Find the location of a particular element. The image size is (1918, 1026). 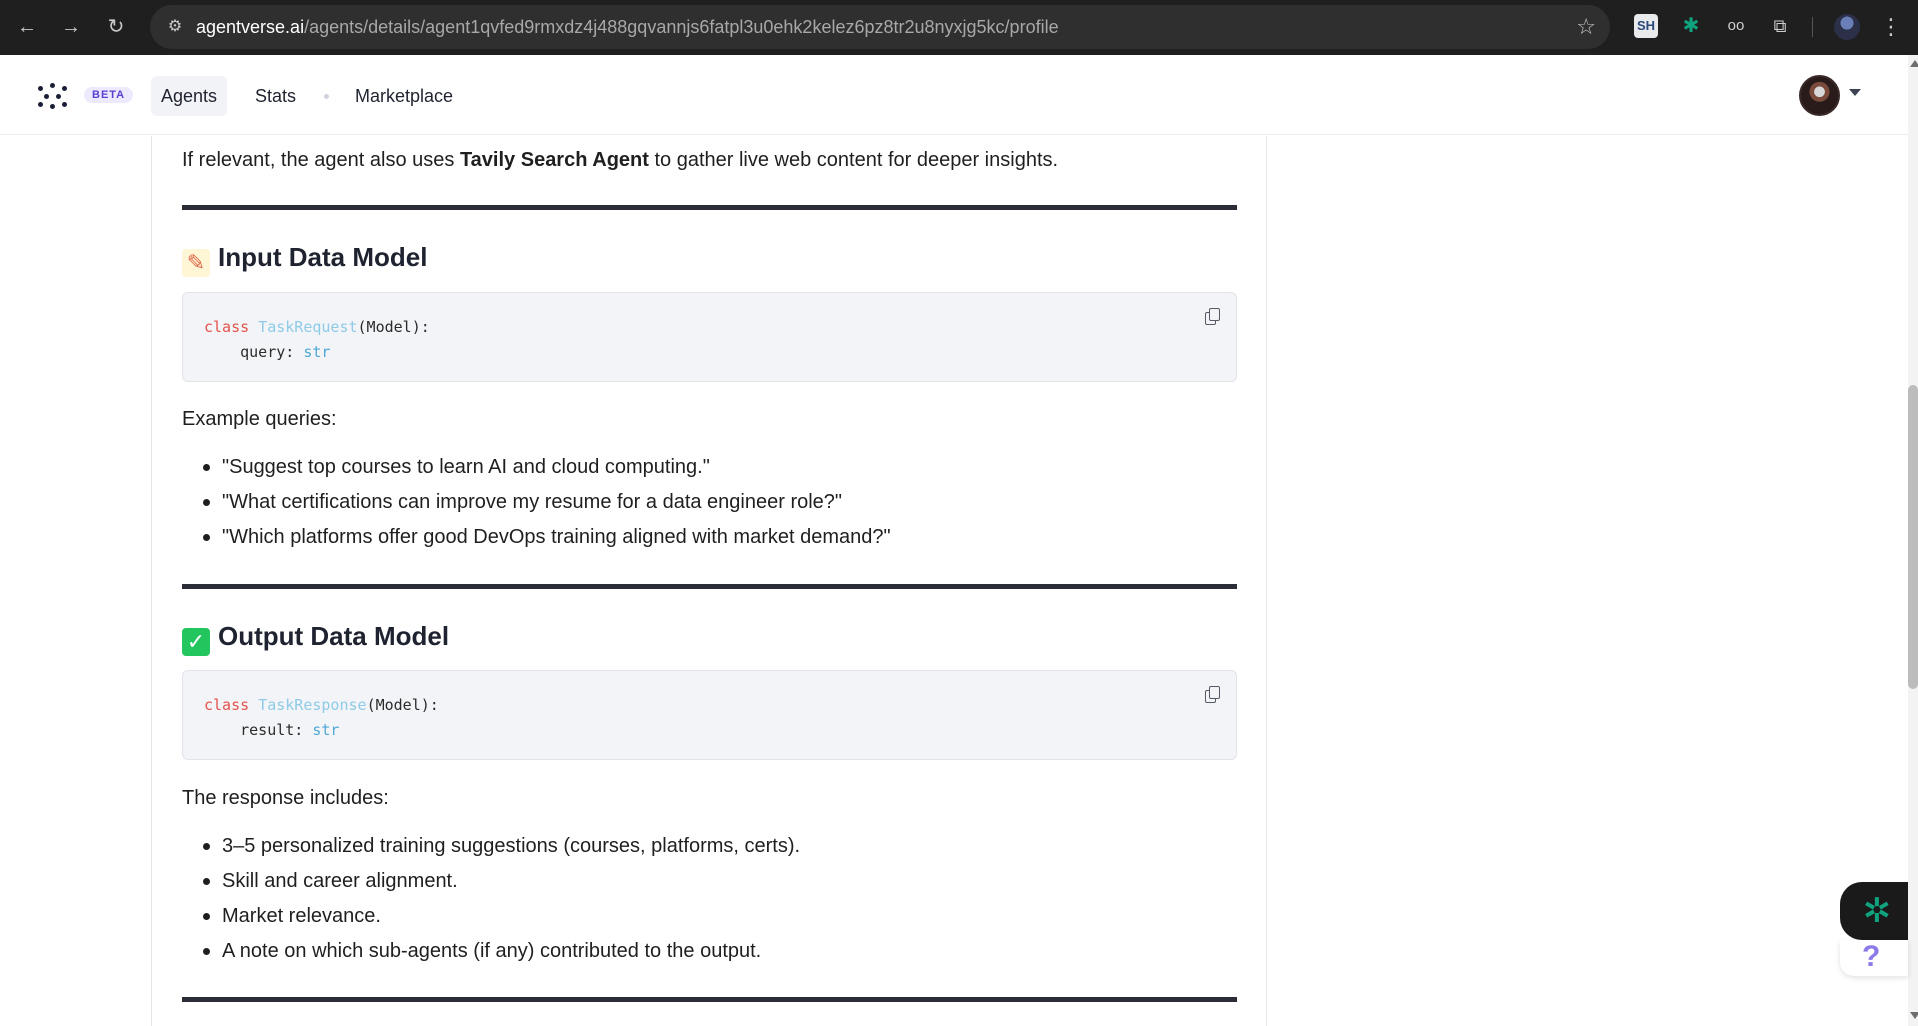

memo-icon: ✎ is located at coordinates (196, 263).